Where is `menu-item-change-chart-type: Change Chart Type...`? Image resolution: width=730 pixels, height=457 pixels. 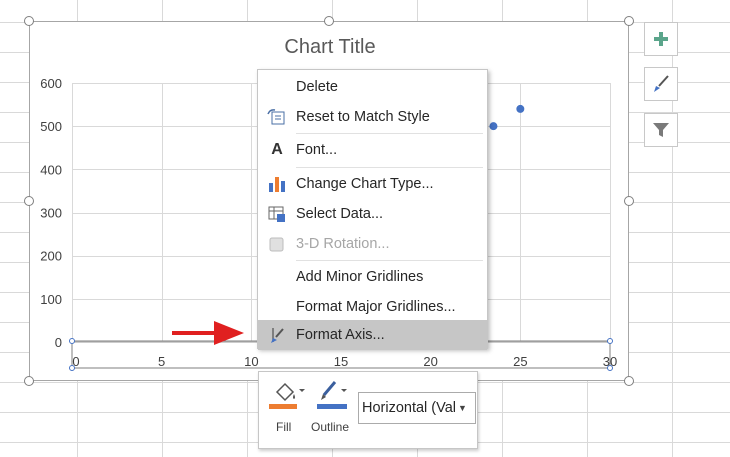
menu-item-change-chart-type: Change Chart Type... is located at coordinates (372, 184).